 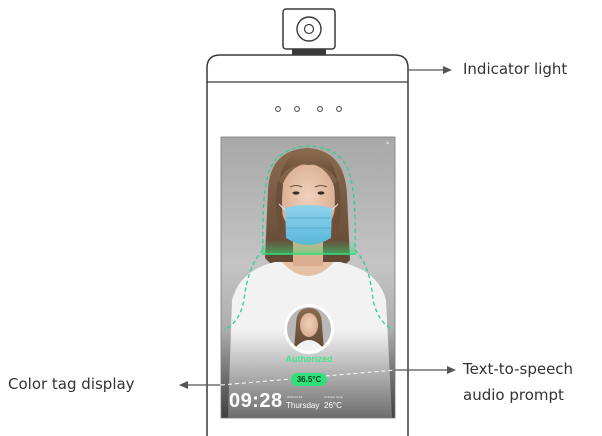 What do you see at coordinates (388, 144) in the screenshot?
I see `close-icon: ×` at bounding box center [388, 144].